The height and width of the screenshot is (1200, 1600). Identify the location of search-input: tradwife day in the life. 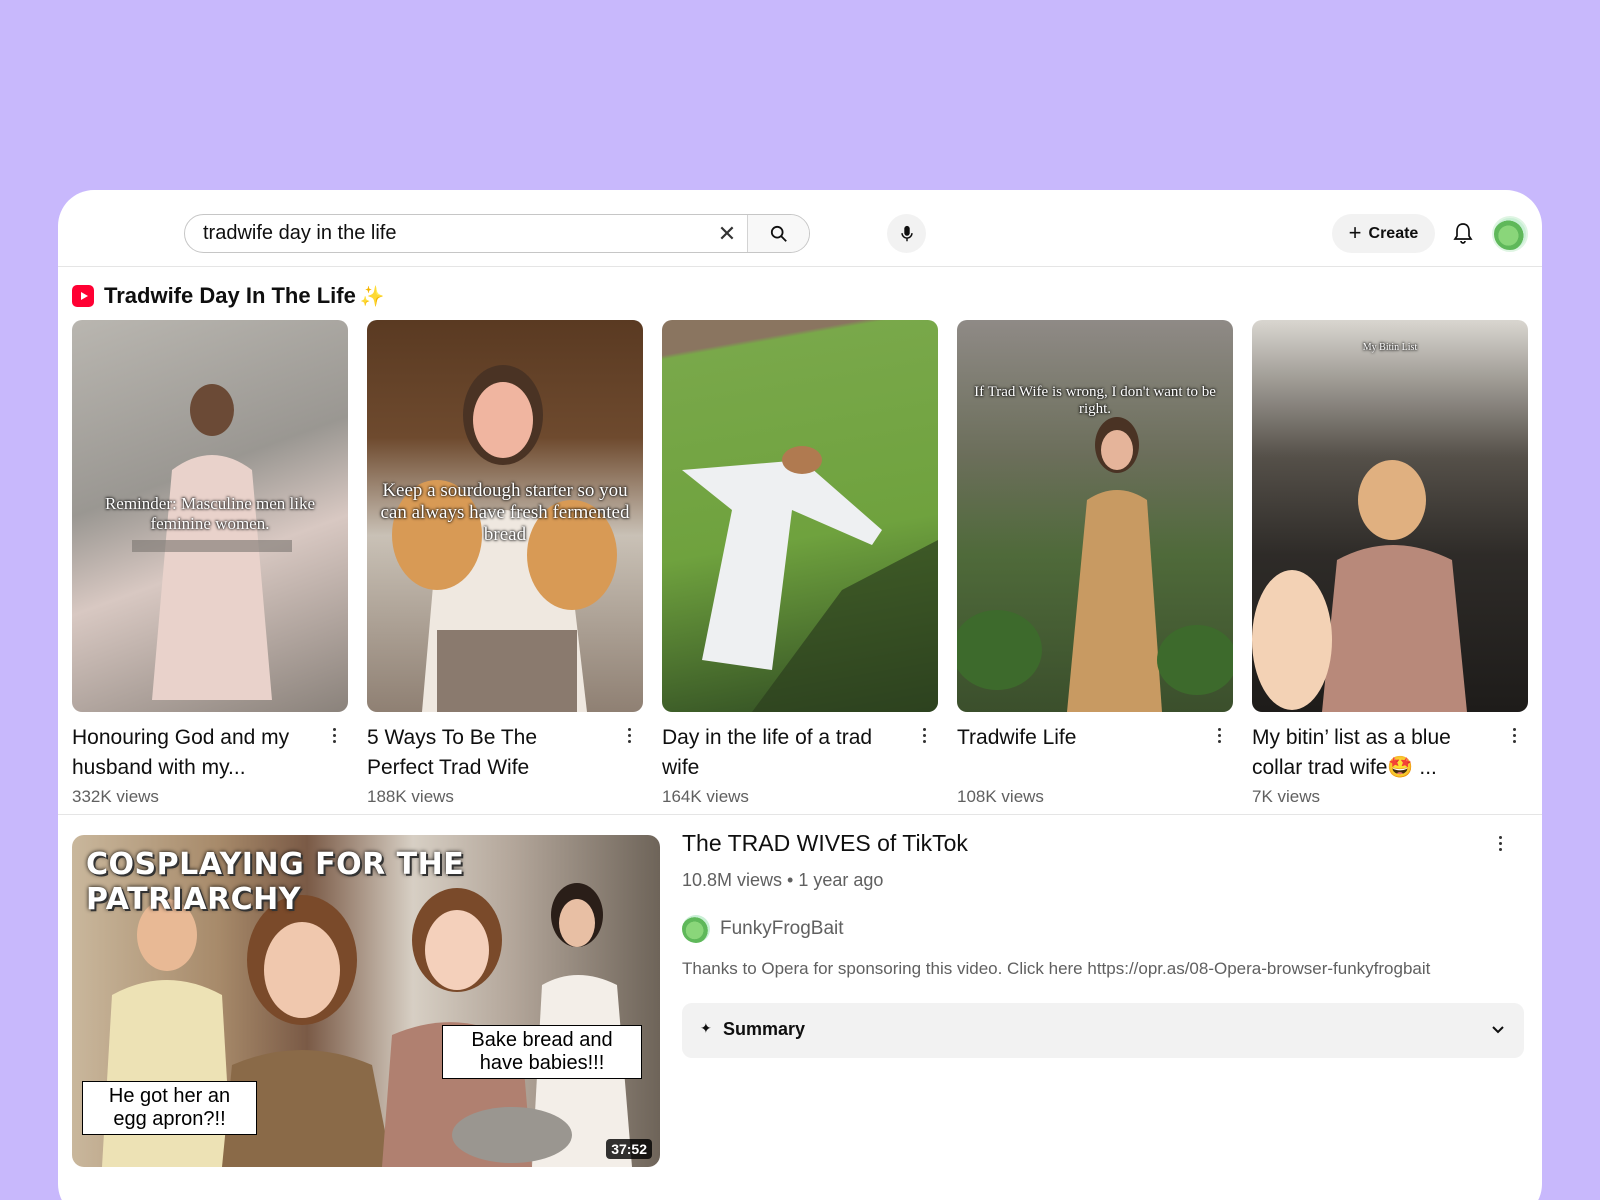
(446, 233).